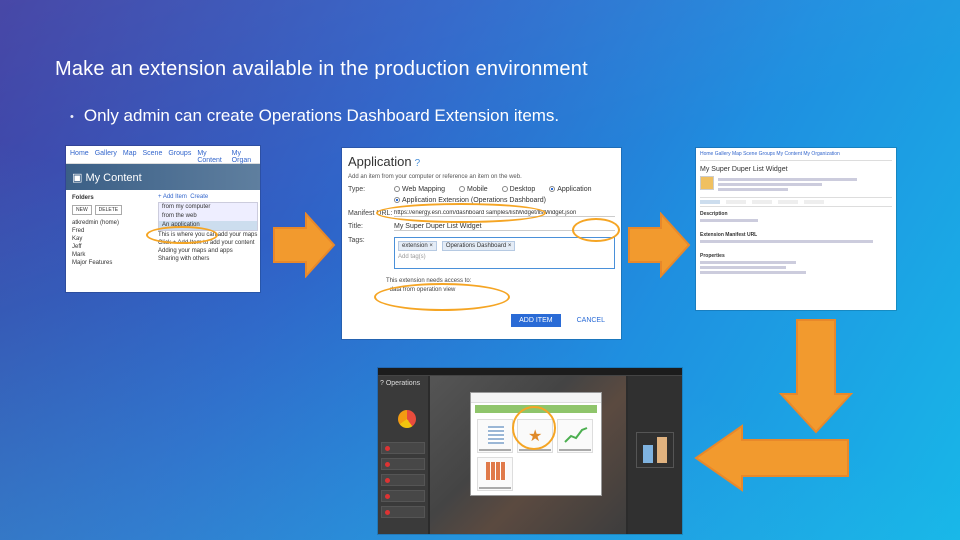  I want to click on type-option: Application, so click(573, 189).